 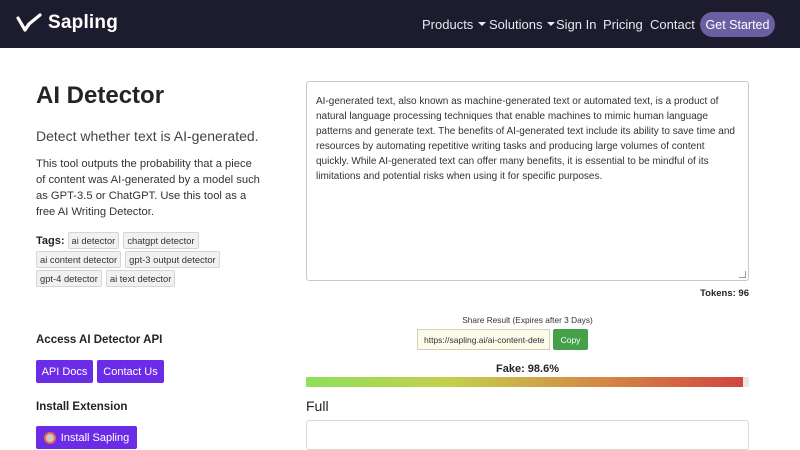 I want to click on tag-gpt4-detector: gpt-4 detector, so click(x=69, y=278).